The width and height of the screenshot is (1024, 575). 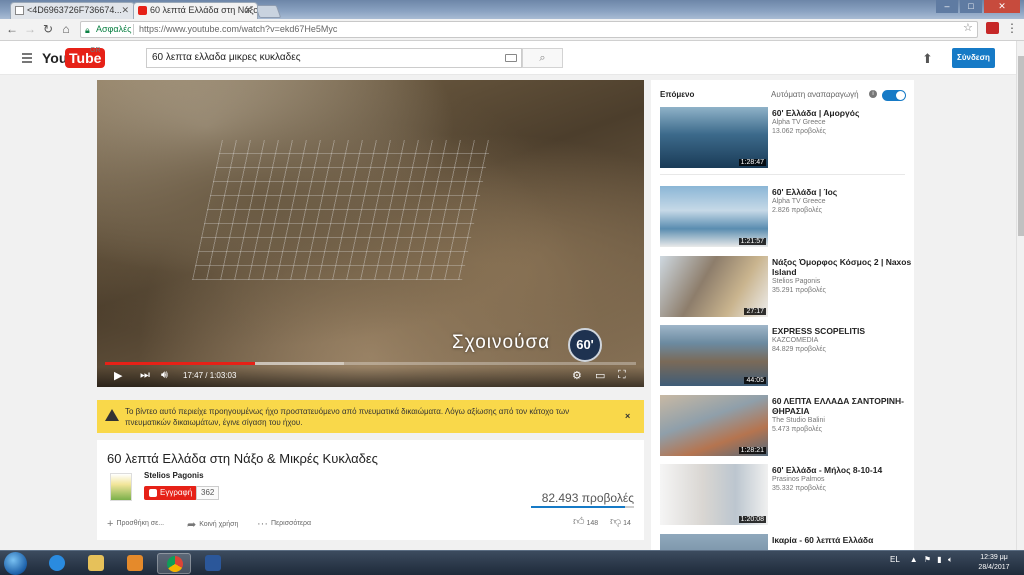 What do you see at coordinates (600, 375) in the screenshot?
I see `theater-mode-icon: ▭` at bounding box center [600, 375].